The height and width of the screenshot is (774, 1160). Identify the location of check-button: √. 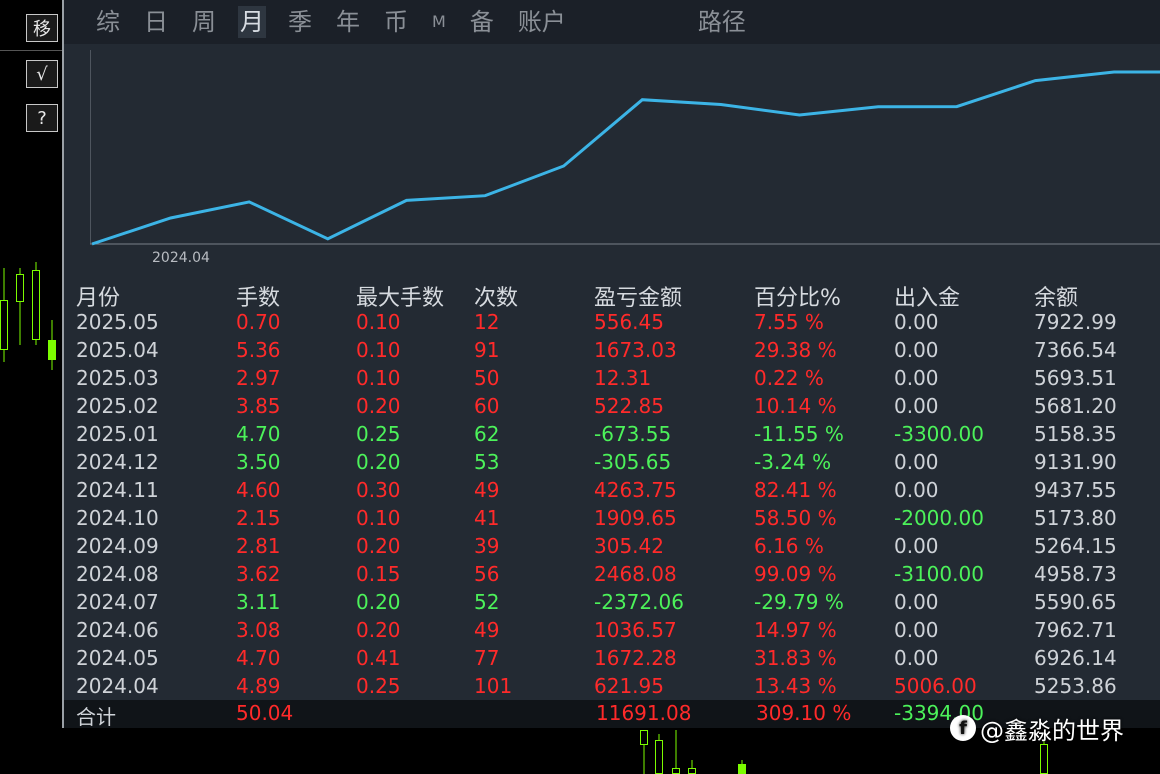
(42, 74).